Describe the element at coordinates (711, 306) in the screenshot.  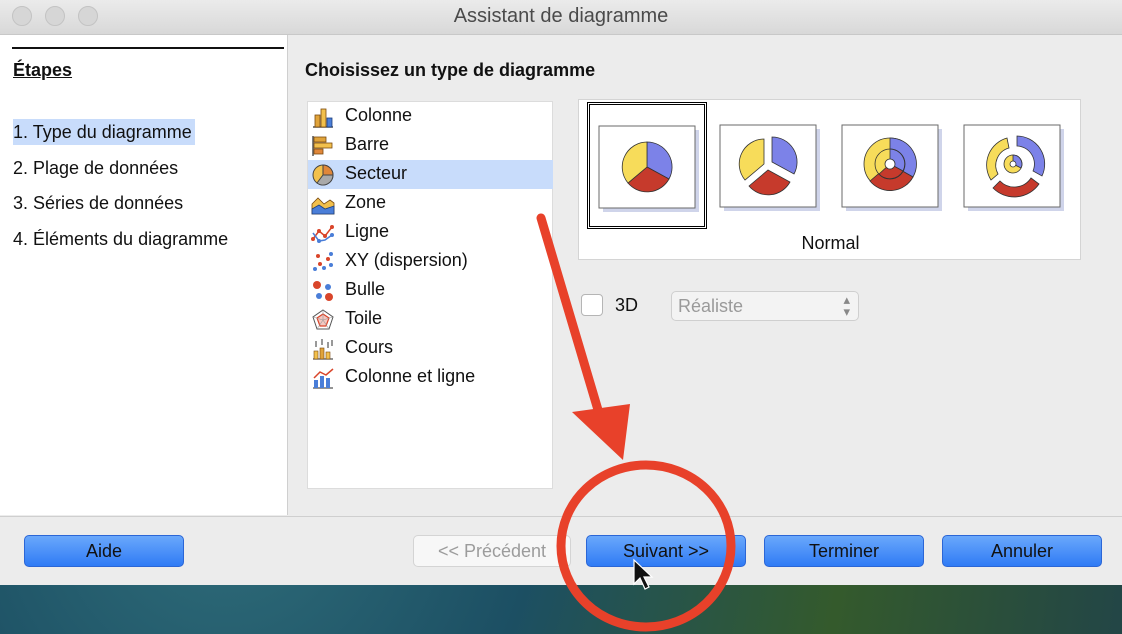
I see `3d-style-value: Réaliste` at that location.